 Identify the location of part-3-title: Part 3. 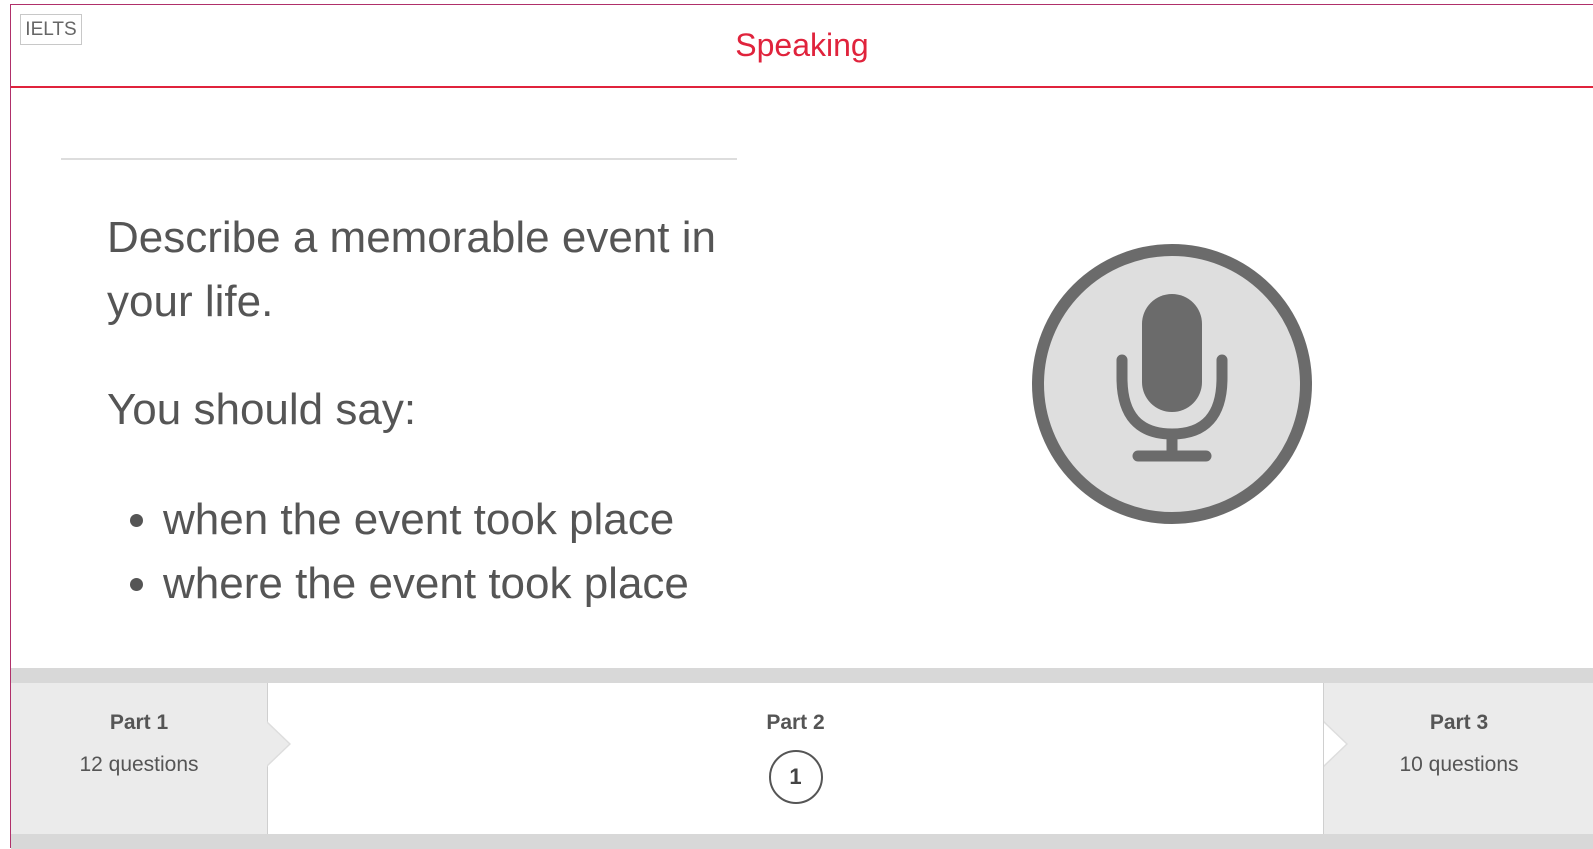
(1459, 722).